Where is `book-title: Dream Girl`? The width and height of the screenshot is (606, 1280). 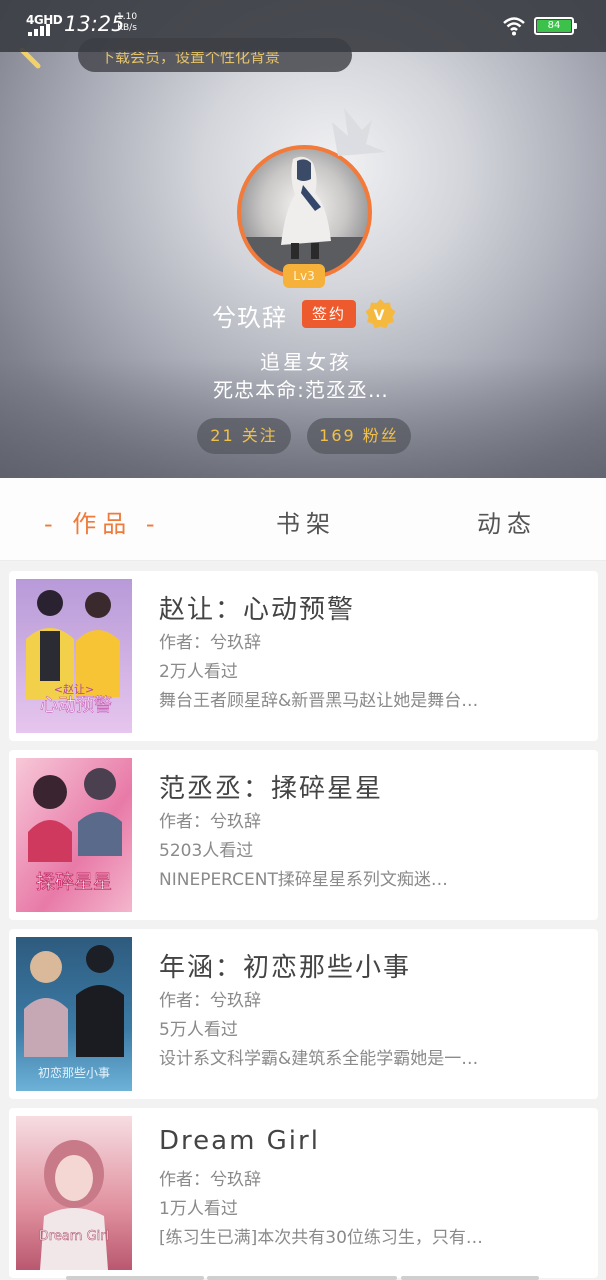
book-title: Dream Girl is located at coordinates (239, 1141).